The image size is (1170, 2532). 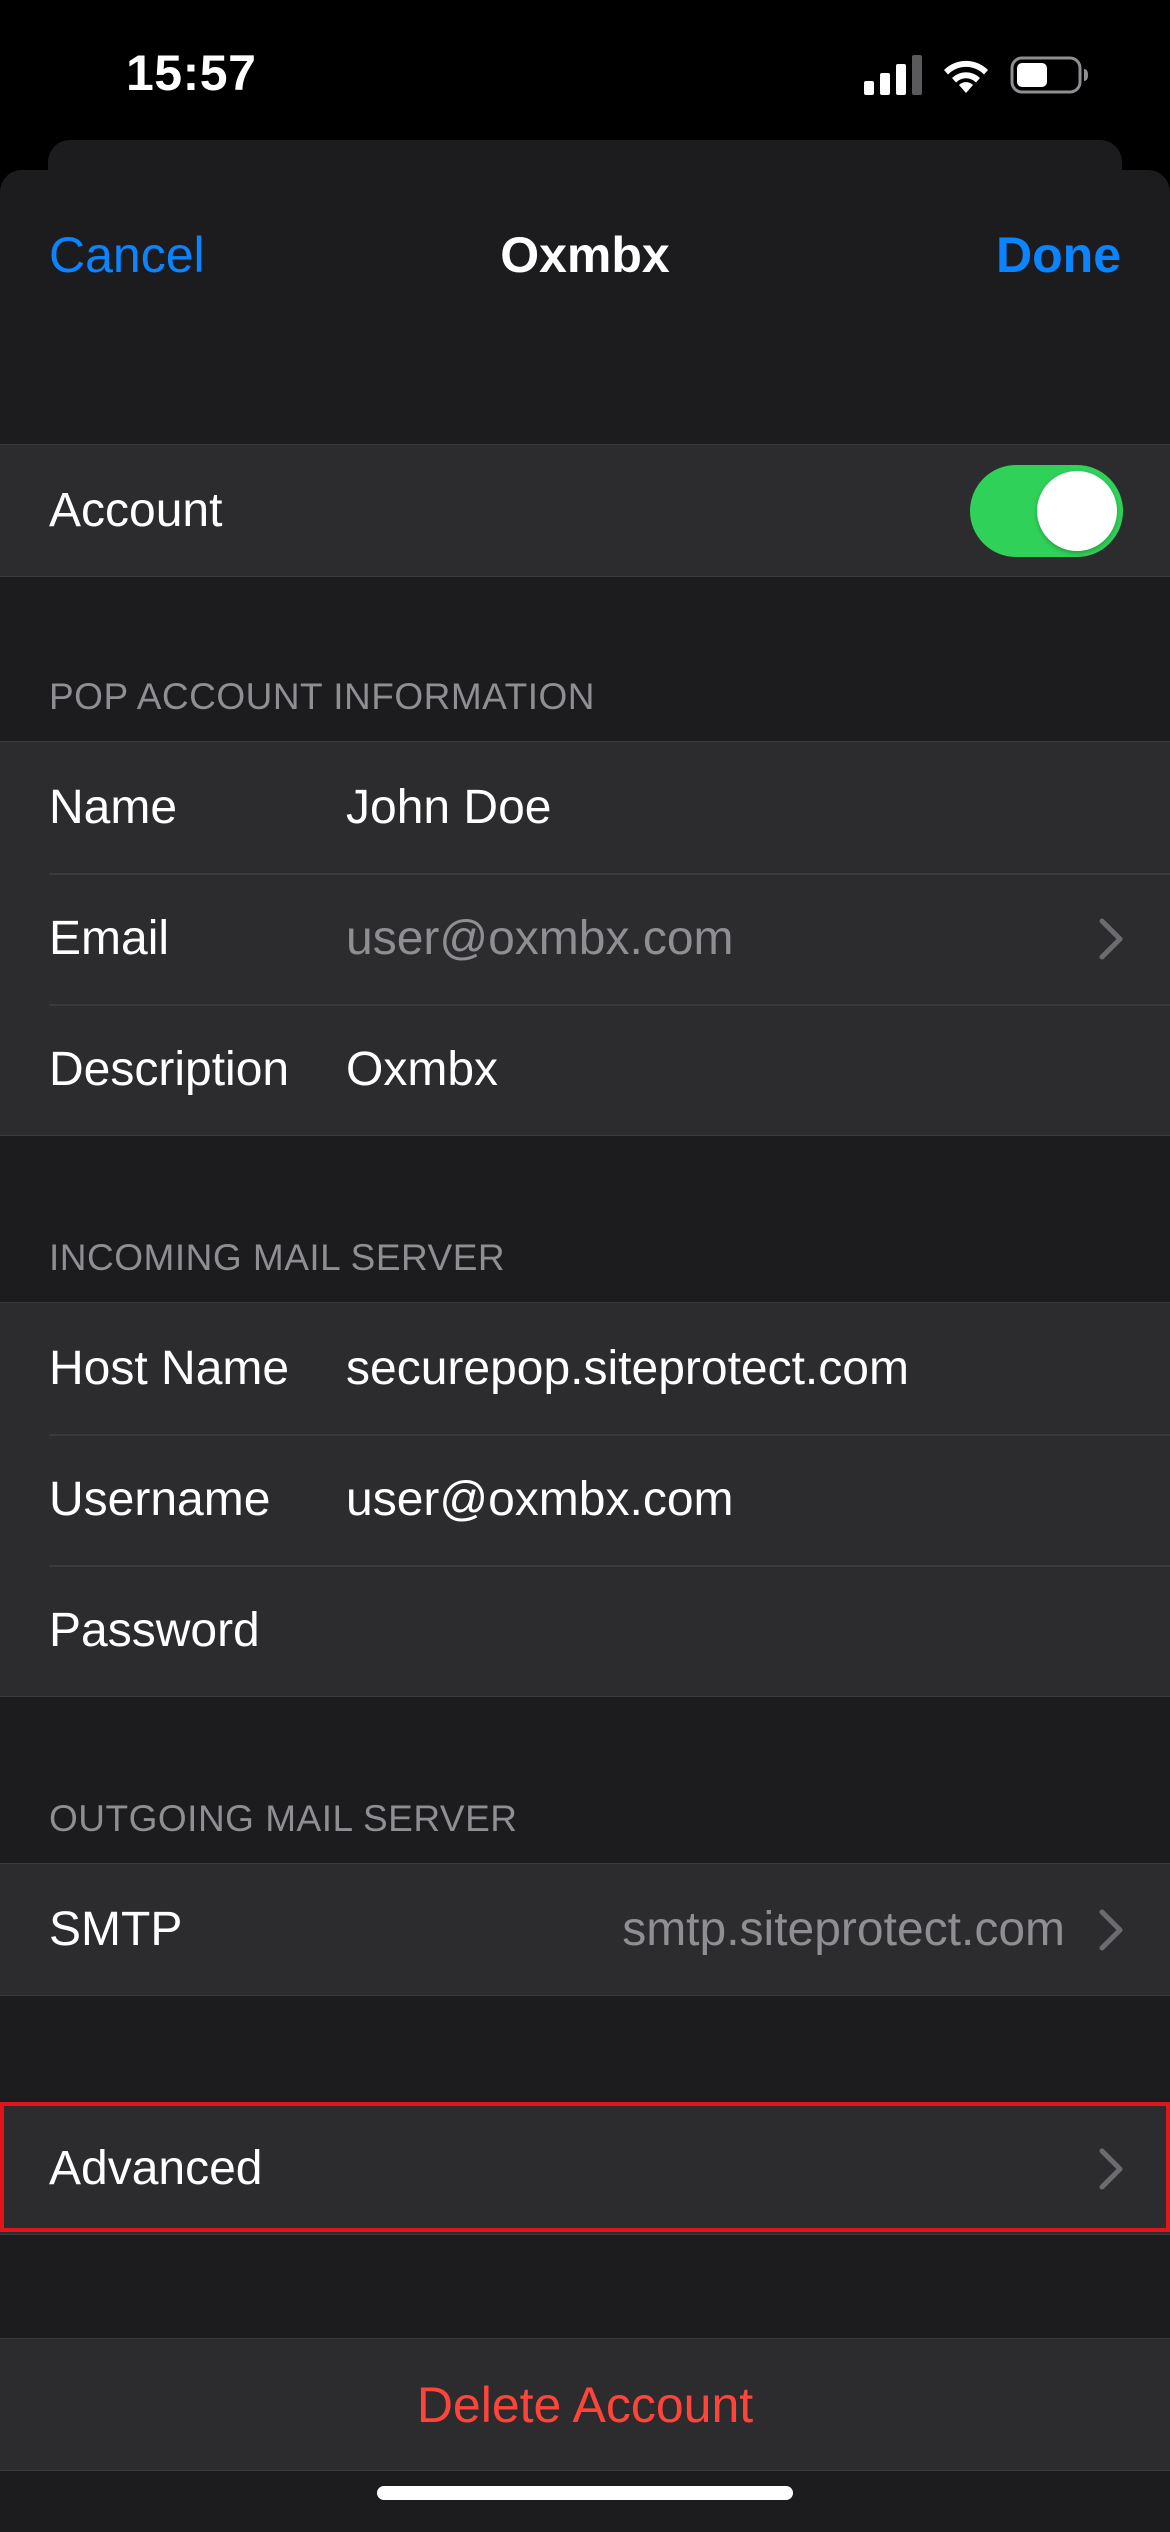 What do you see at coordinates (1058, 255) in the screenshot?
I see `done-button: Done` at bounding box center [1058, 255].